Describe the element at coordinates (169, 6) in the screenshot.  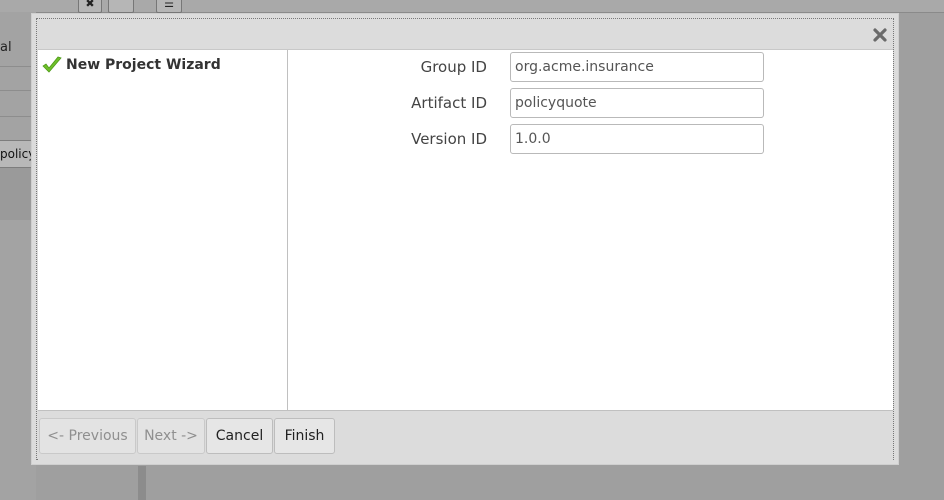
I see `background-toolbar-menu-button: ☰` at that location.